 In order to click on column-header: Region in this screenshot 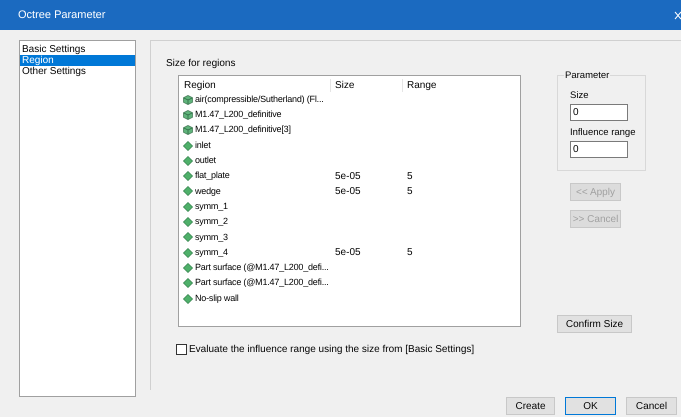, I will do `click(257, 85)`.